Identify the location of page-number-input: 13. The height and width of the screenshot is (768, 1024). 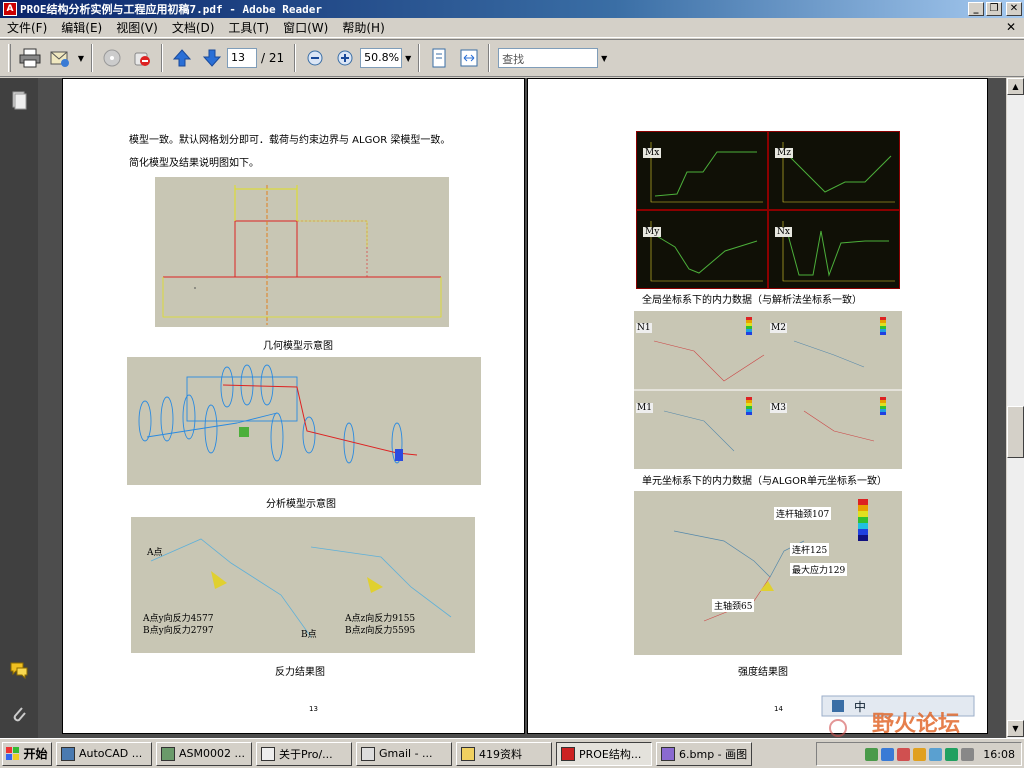
(242, 58).